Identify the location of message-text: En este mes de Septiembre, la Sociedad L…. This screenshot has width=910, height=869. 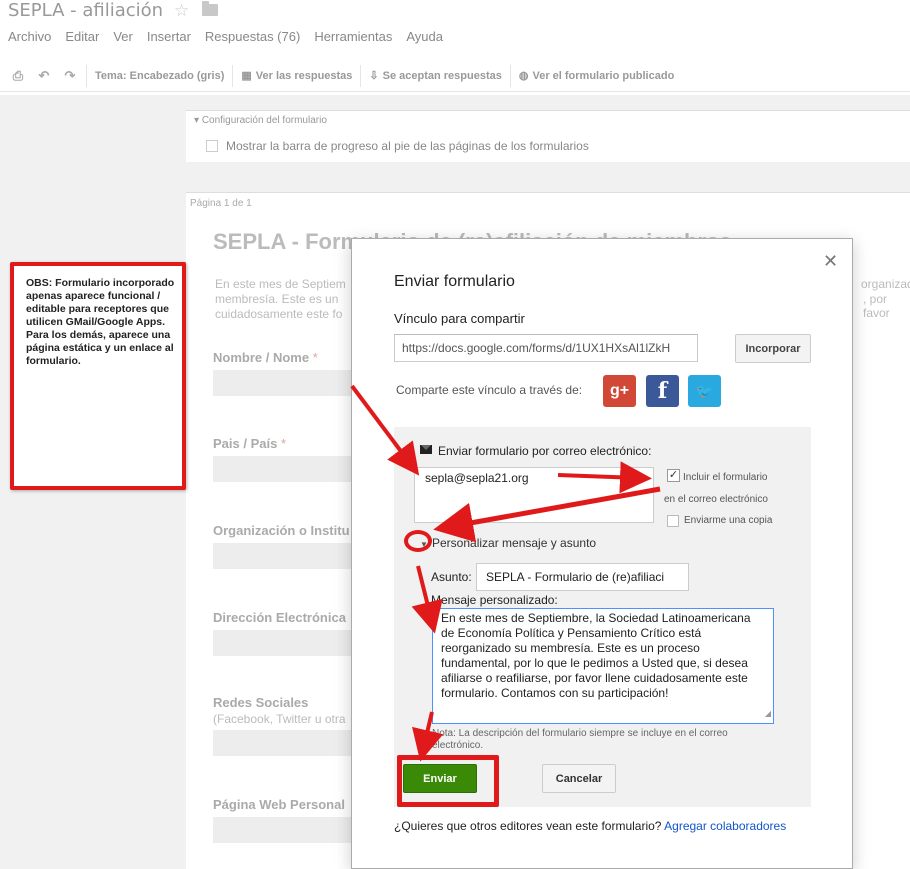
(596, 655).